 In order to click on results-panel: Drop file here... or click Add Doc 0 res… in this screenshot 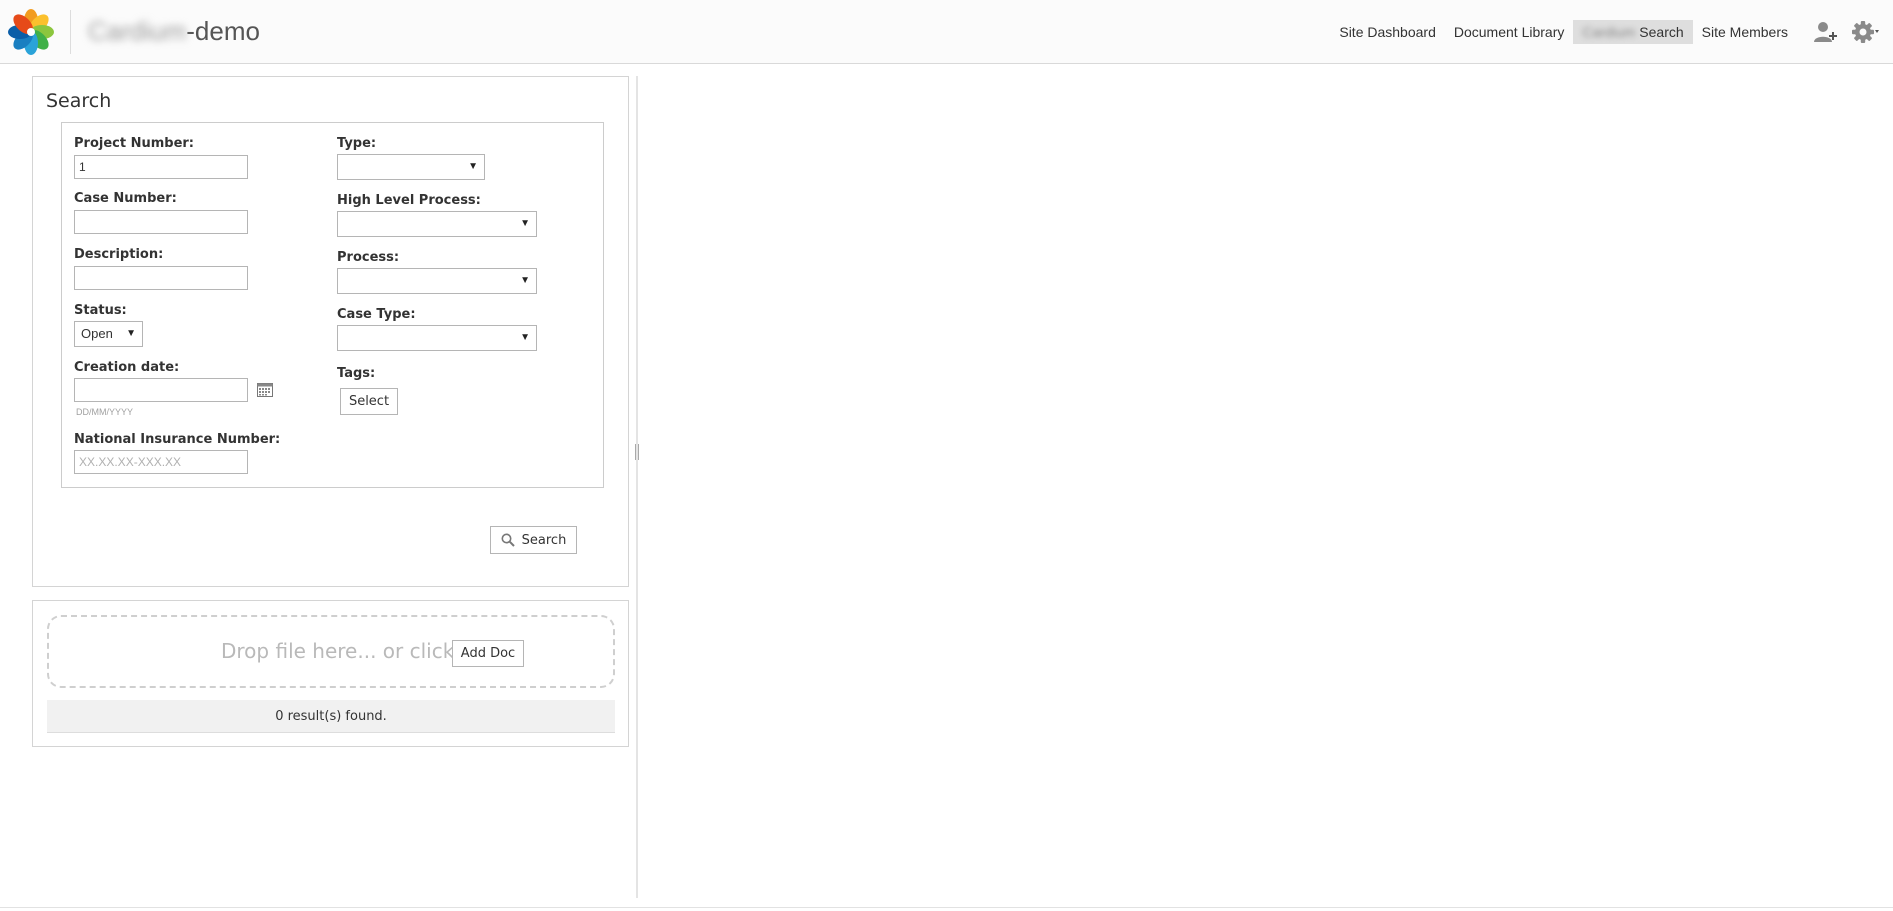, I will do `click(330, 673)`.